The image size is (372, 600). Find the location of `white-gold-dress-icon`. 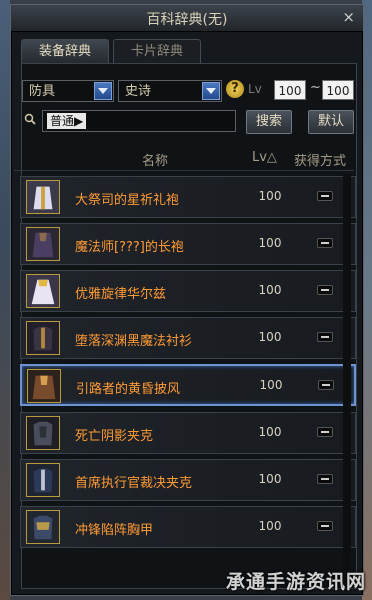

white-gold-dress-icon is located at coordinates (43, 291).